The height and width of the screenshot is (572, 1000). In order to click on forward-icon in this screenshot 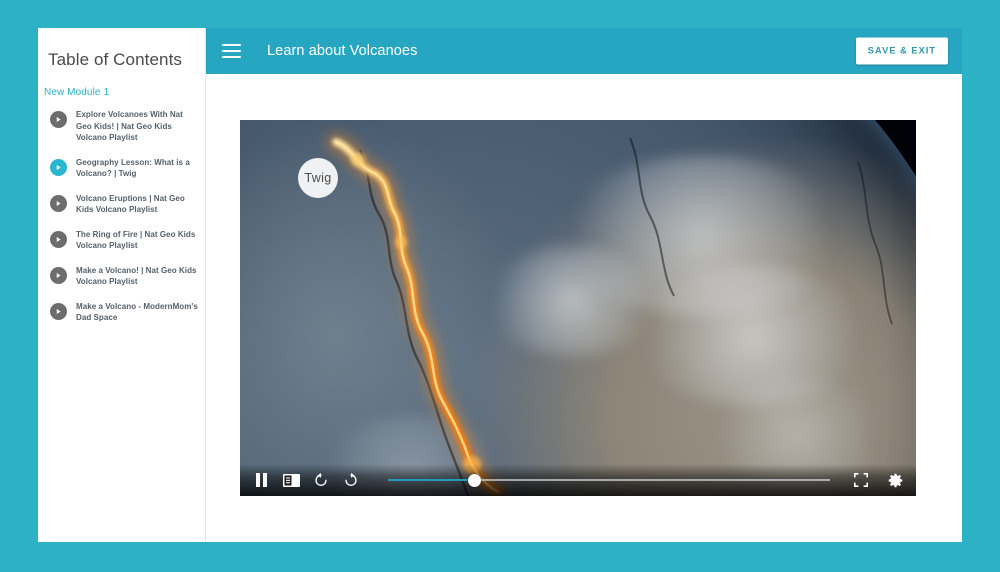, I will do `click(351, 480)`.